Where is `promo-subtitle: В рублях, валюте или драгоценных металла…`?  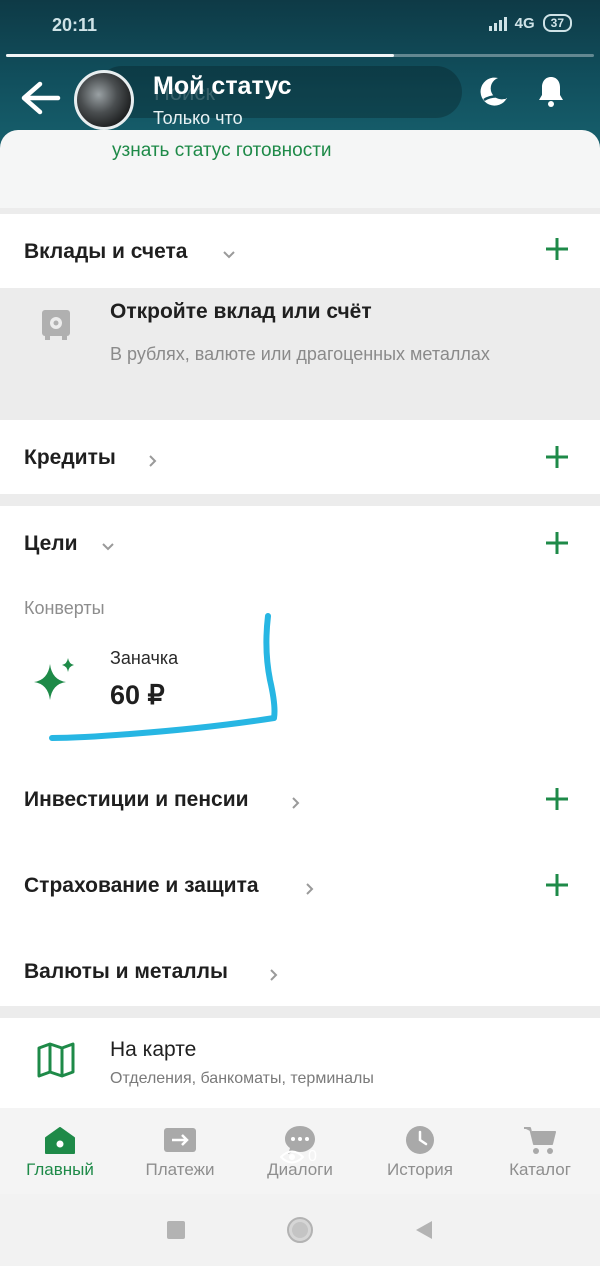 promo-subtitle: В рублях, валюте или драгоценных металла… is located at coordinates (300, 354).